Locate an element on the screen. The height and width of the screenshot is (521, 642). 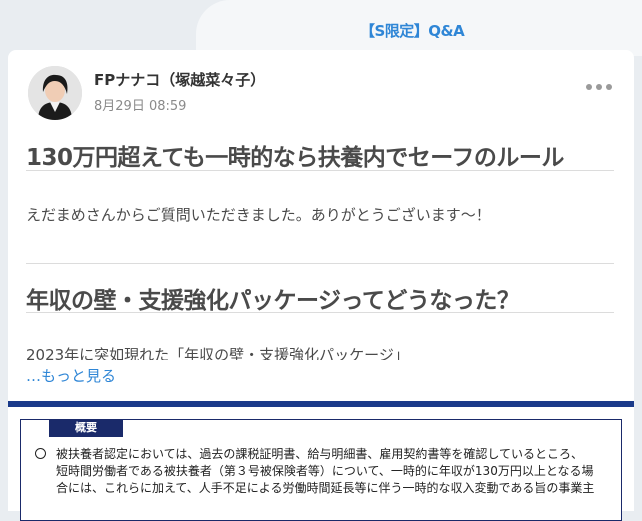
bullet-icon is located at coordinates (40, 453).